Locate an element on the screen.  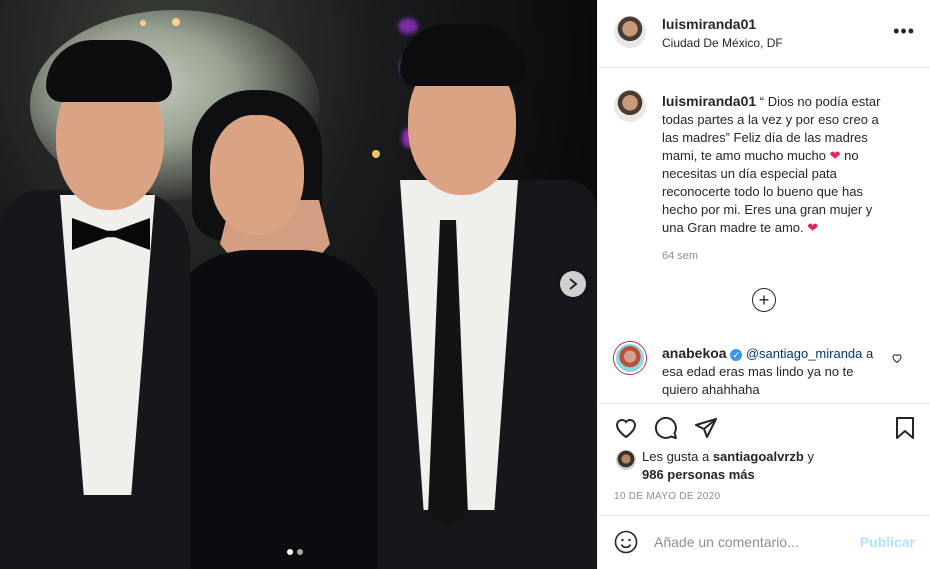
caption-line: “ Dios no podía estar is located at coordinates (820, 101).